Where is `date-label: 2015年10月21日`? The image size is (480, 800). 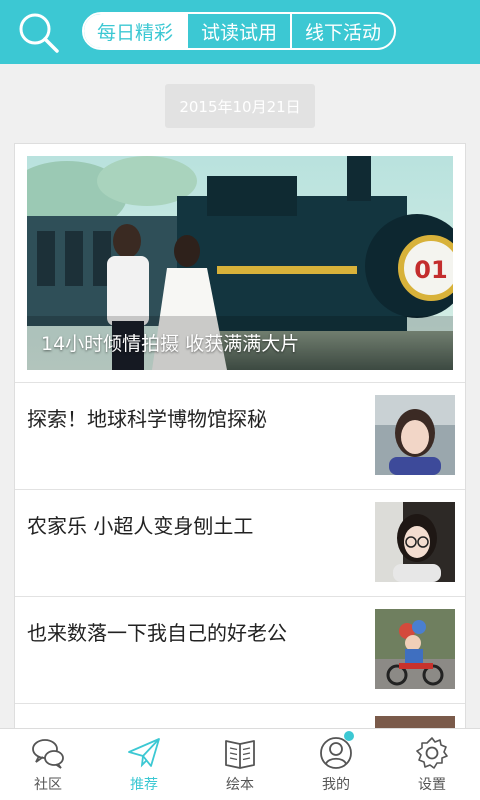
date-label: 2015年10月21日 is located at coordinates (240, 106).